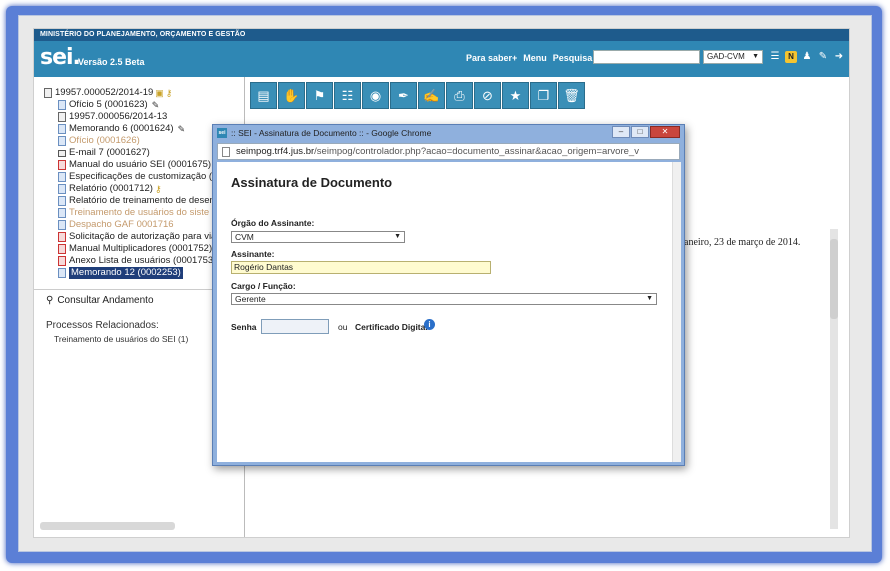 The height and width of the screenshot is (571, 890). Describe the element at coordinates (118, 116) in the screenshot. I see `tree-item-label: 19957.000056/2014-13` at that location.